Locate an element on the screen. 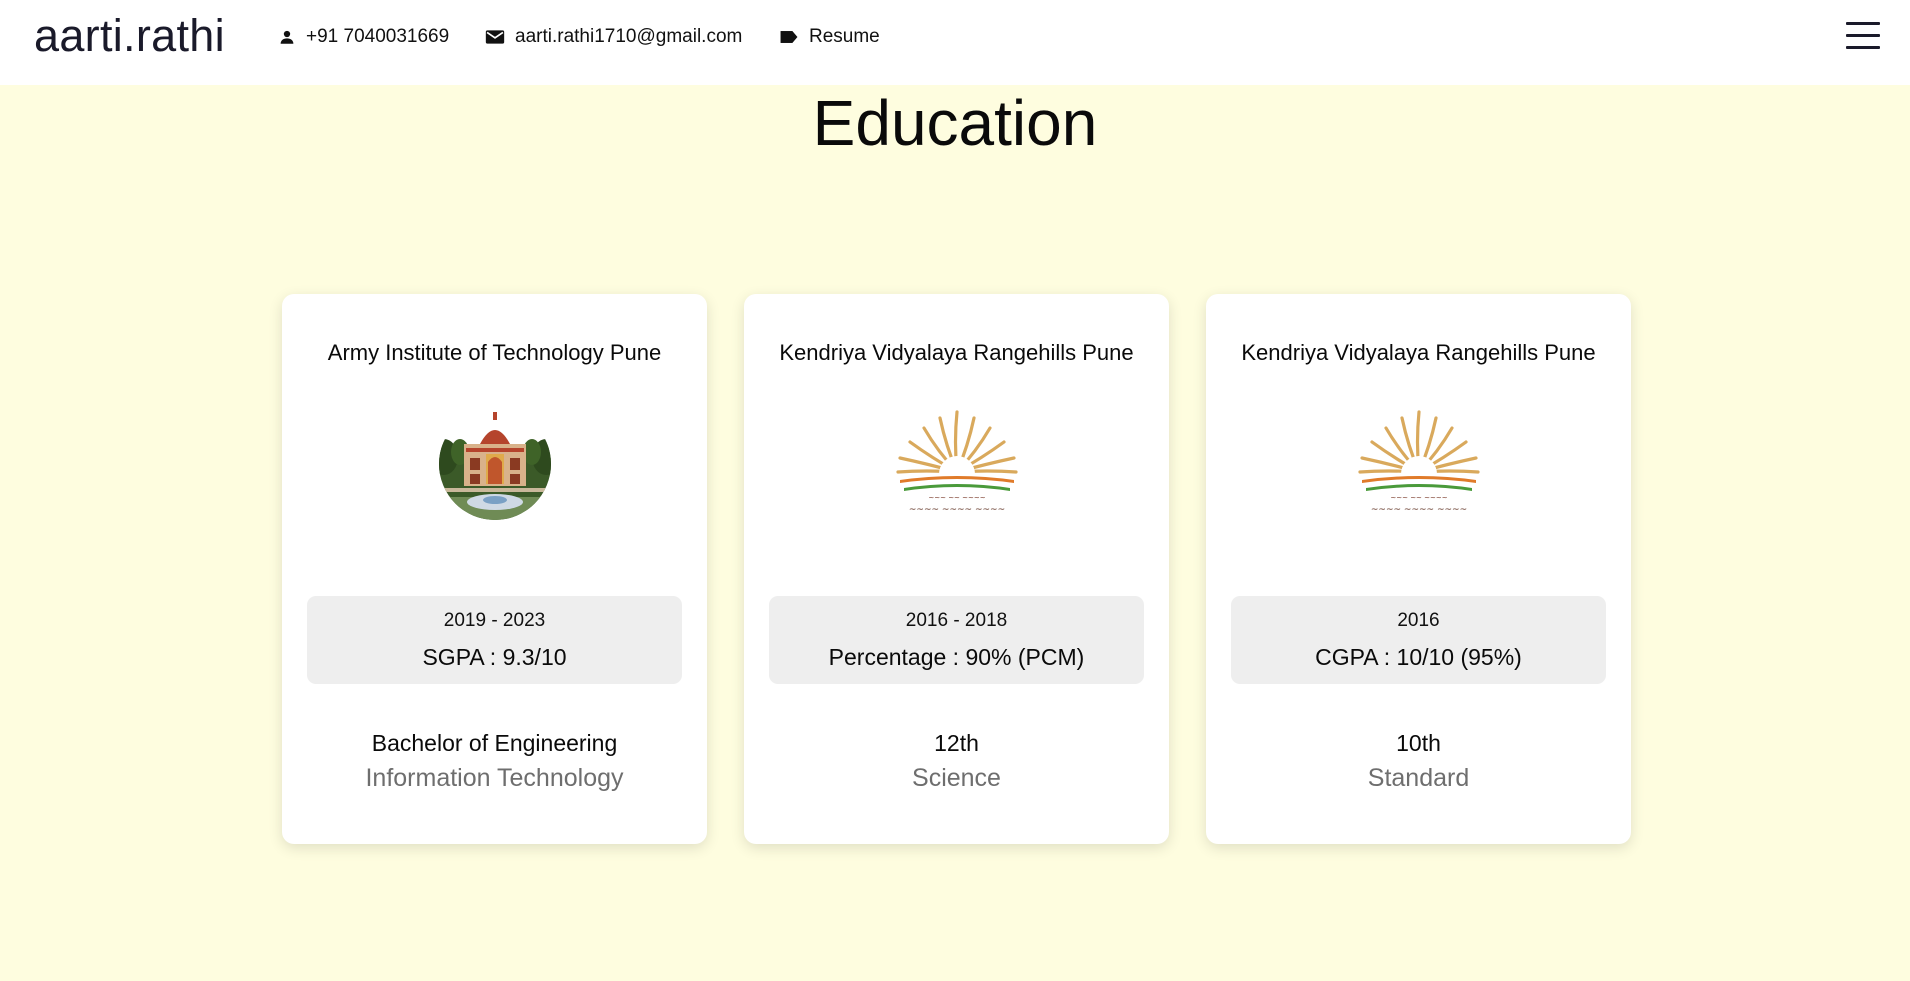 The image size is (1910, 981). person-icon is located at coordinates (287, 37).